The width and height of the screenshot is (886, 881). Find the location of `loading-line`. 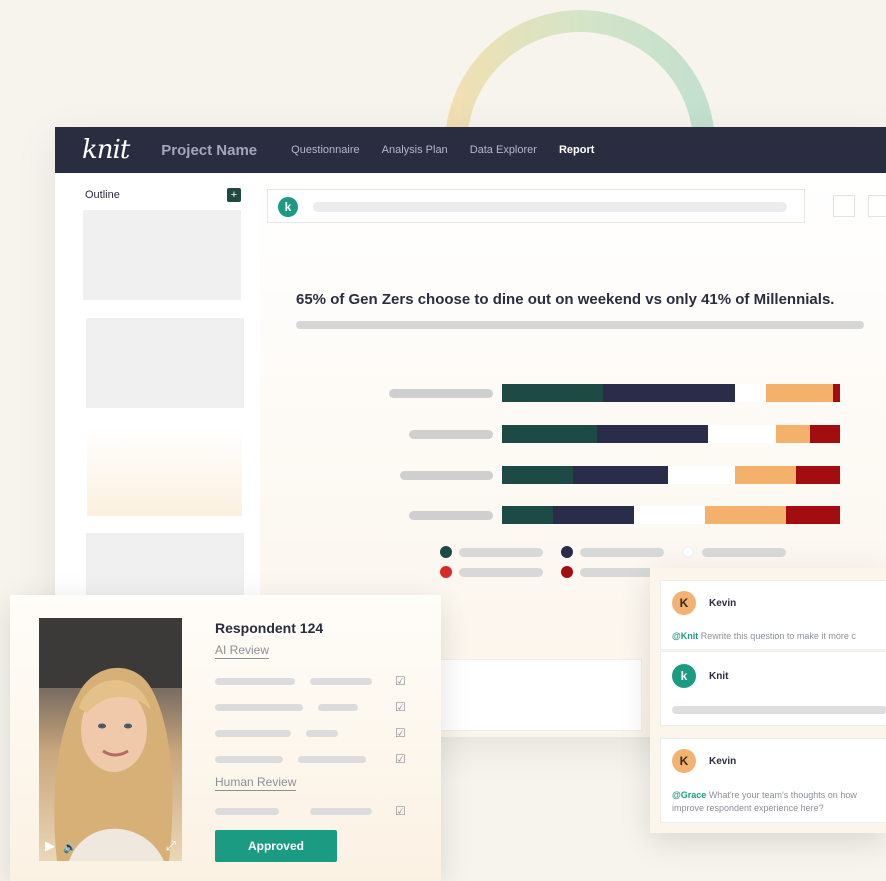

loading-line is located at coordinates (779, 710).